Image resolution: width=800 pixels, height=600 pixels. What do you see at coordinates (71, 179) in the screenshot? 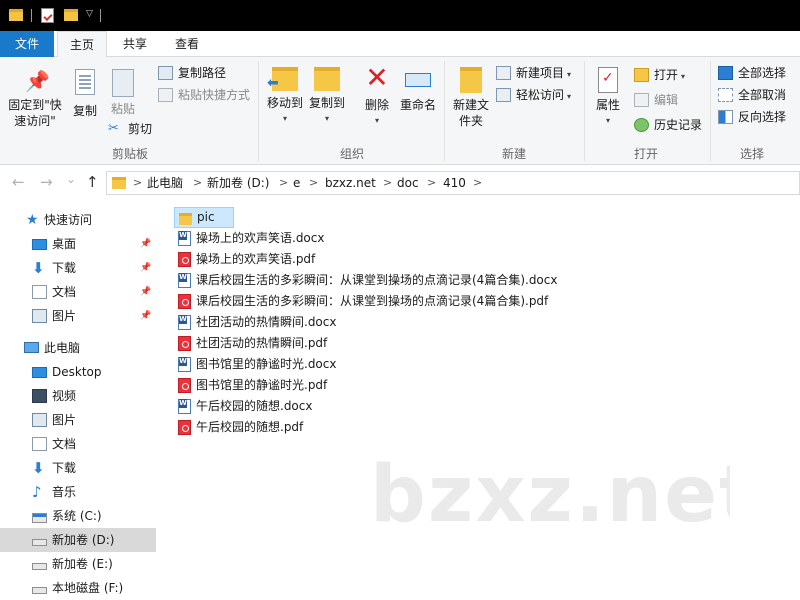
I see `recent-locations-icon: ⌄` at bounding box center [71, 179].